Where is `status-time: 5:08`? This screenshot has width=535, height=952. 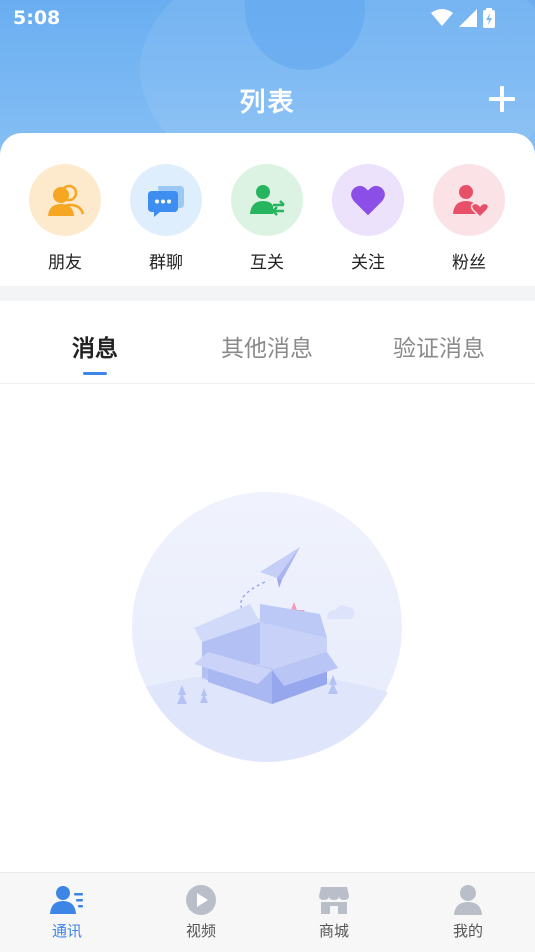 status-time: 5:08 is located at coordinates (37, 18).